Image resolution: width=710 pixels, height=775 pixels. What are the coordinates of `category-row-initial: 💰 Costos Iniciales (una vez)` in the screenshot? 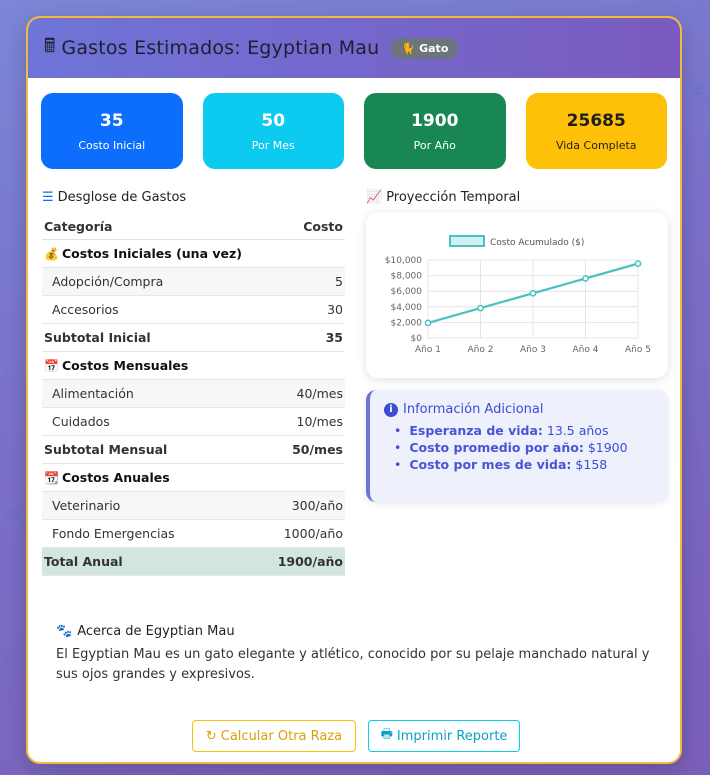 It's located at (193, 253).